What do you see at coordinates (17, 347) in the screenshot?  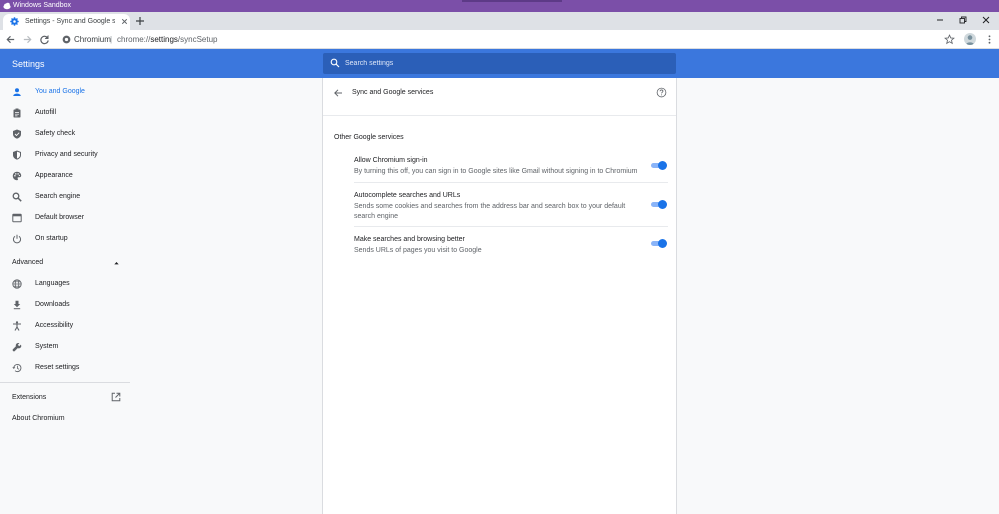 I see `wrench-icon` at bounding box center [17, 347].